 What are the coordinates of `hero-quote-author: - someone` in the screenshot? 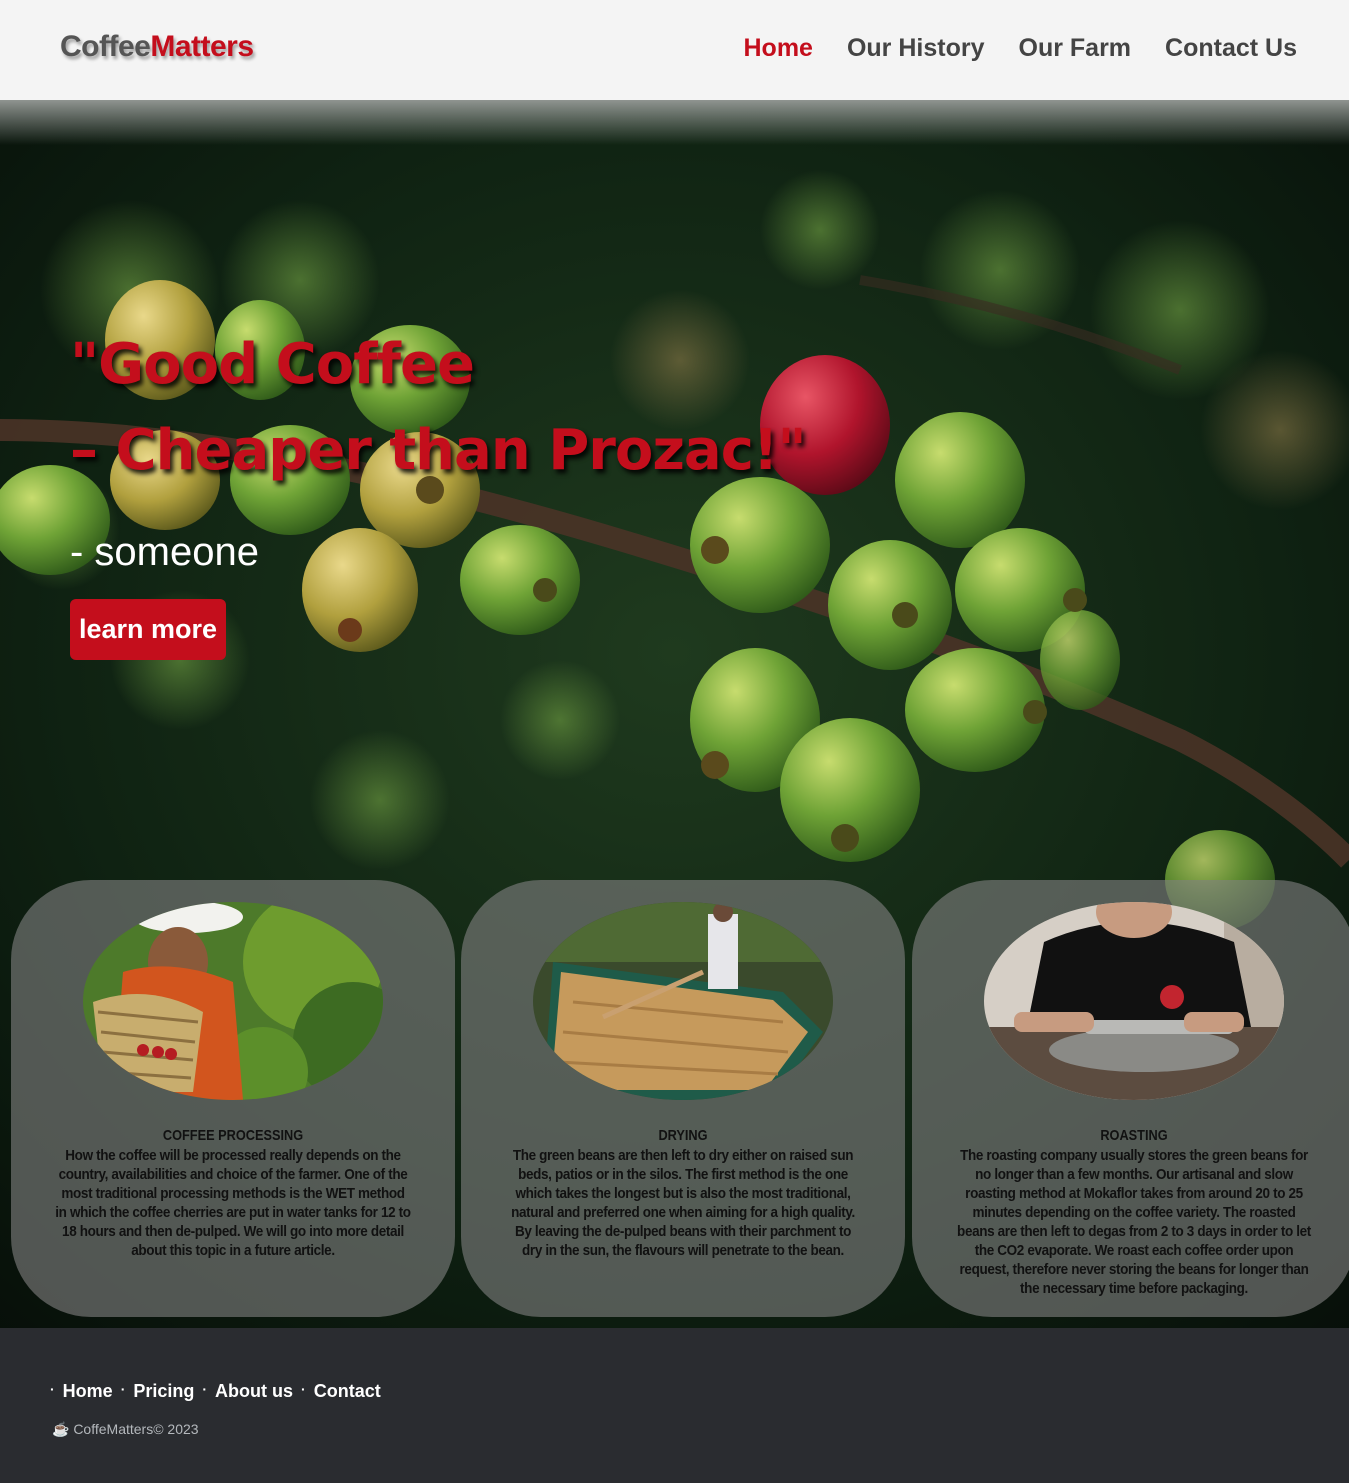 It's located at (164, 552).